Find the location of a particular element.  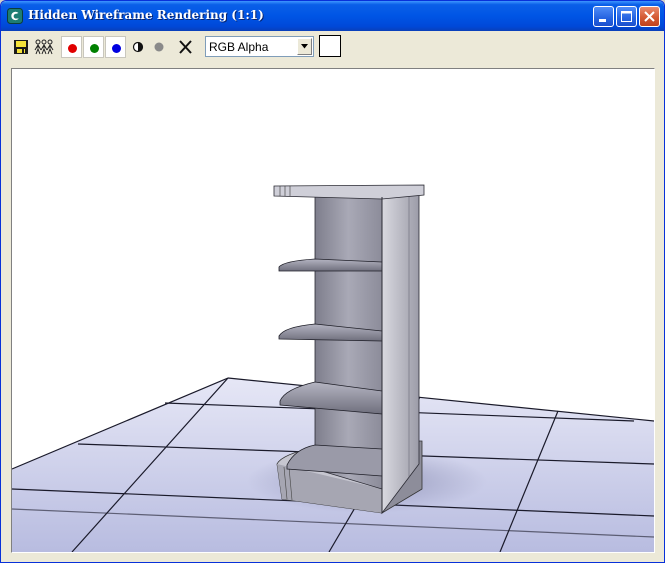

close-icon is located at coordinates (649, 16).